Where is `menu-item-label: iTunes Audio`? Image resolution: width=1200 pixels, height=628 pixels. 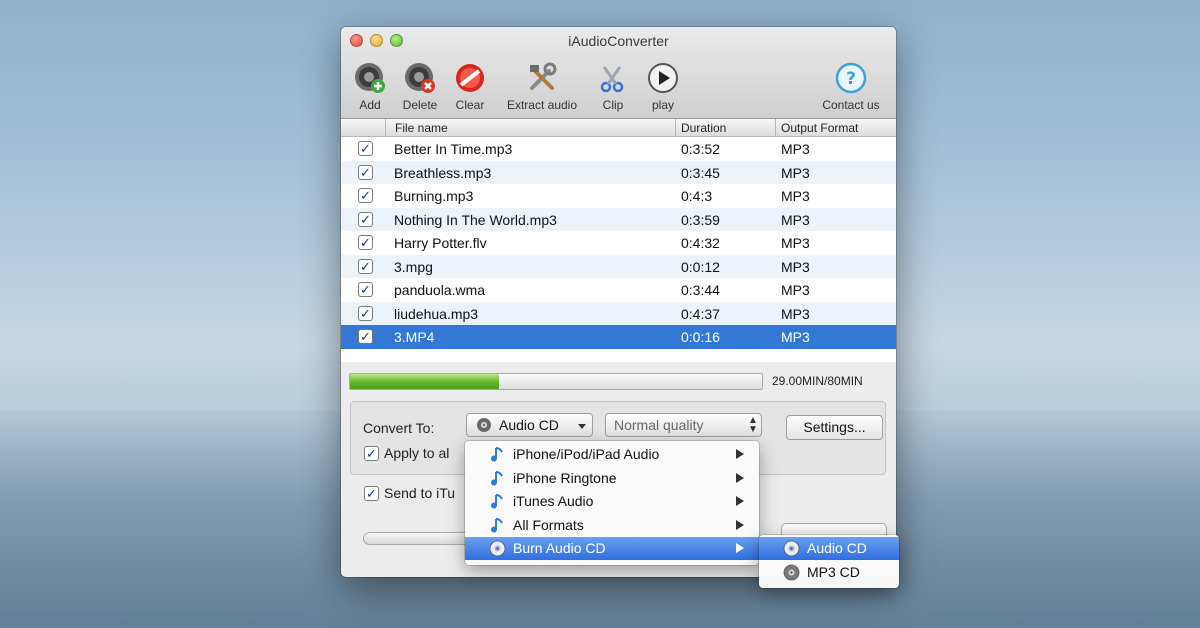
menu-item-label: iTunes Audio is located at coordinates (553, 501).